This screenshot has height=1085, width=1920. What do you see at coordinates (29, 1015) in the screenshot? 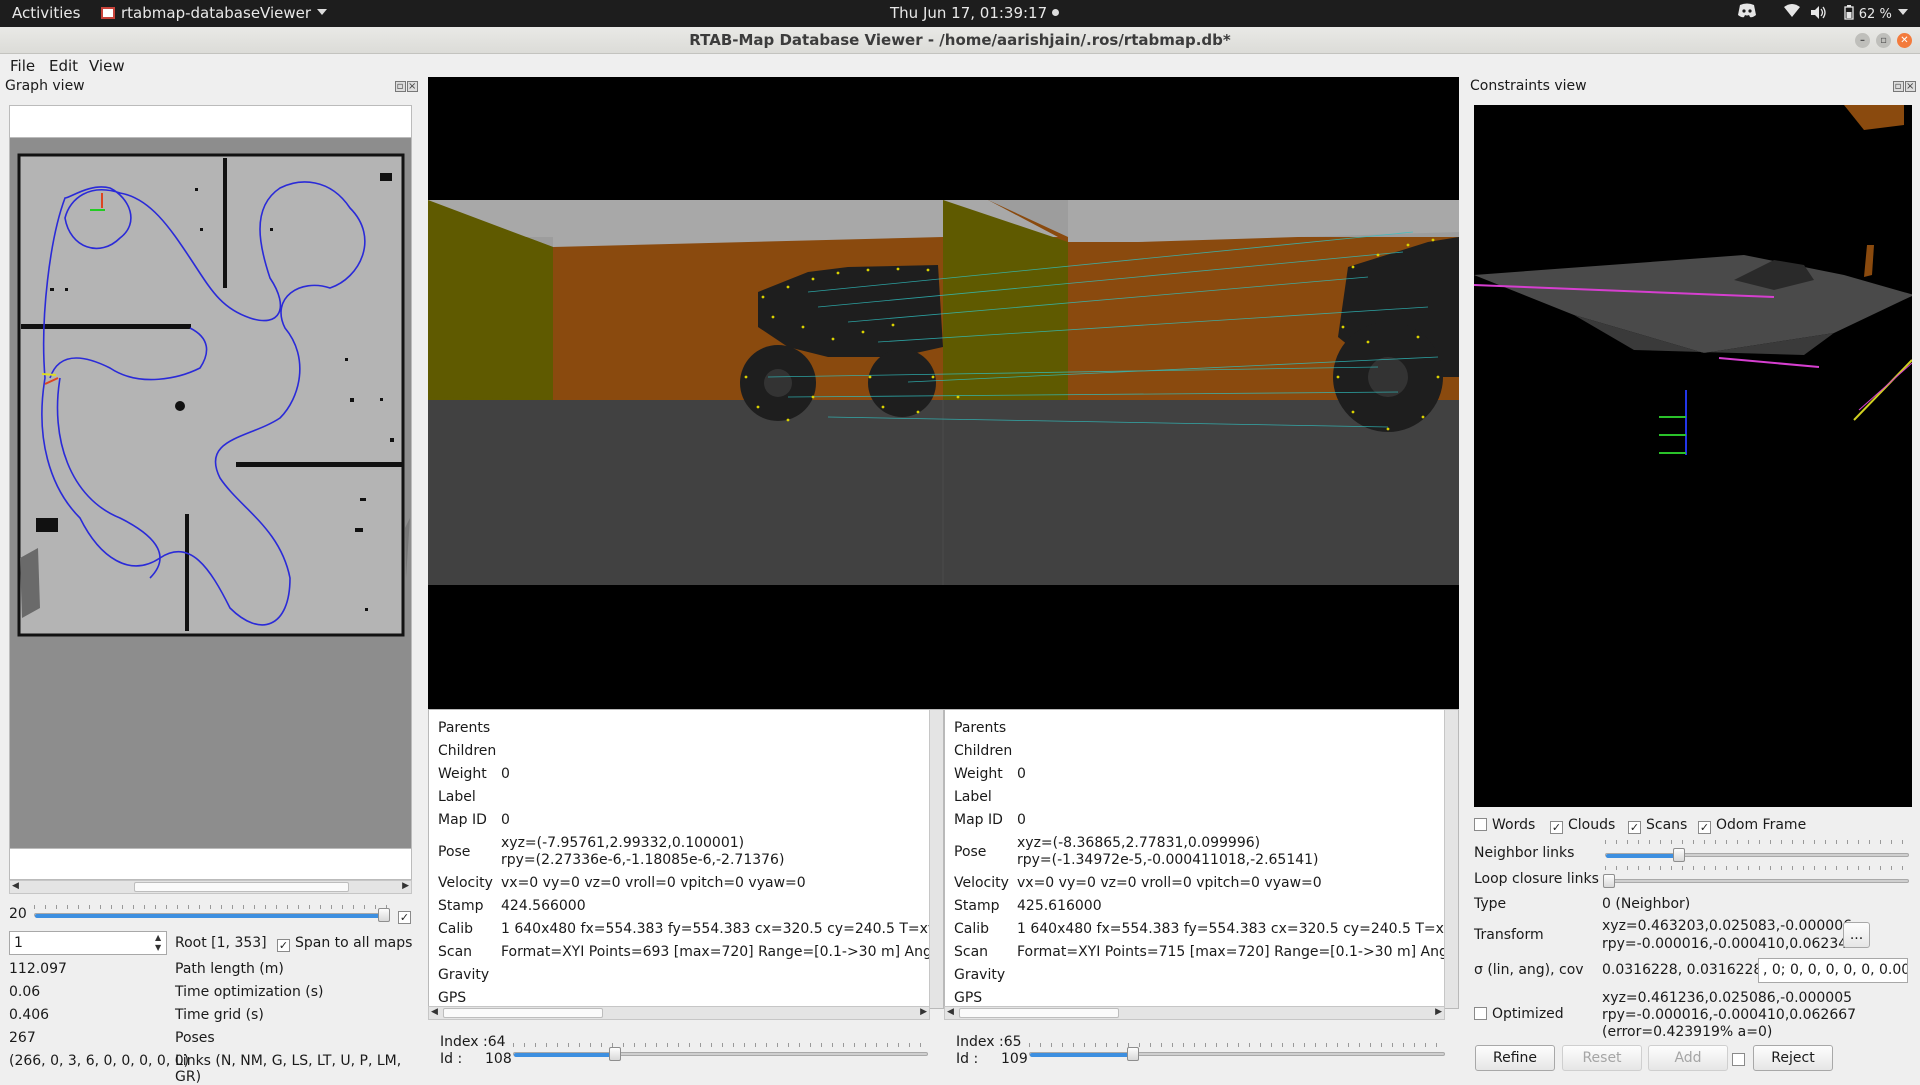
I see `stat-value: 0.406` at bounding box center [29, 1015].